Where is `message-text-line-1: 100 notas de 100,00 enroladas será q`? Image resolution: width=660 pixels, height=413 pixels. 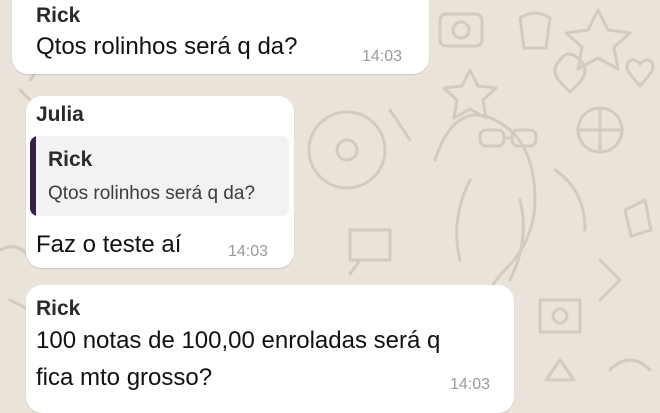 message-text-line-1: 100 notas de 100,00 enroladas será q is located at coordinates (238, 340).